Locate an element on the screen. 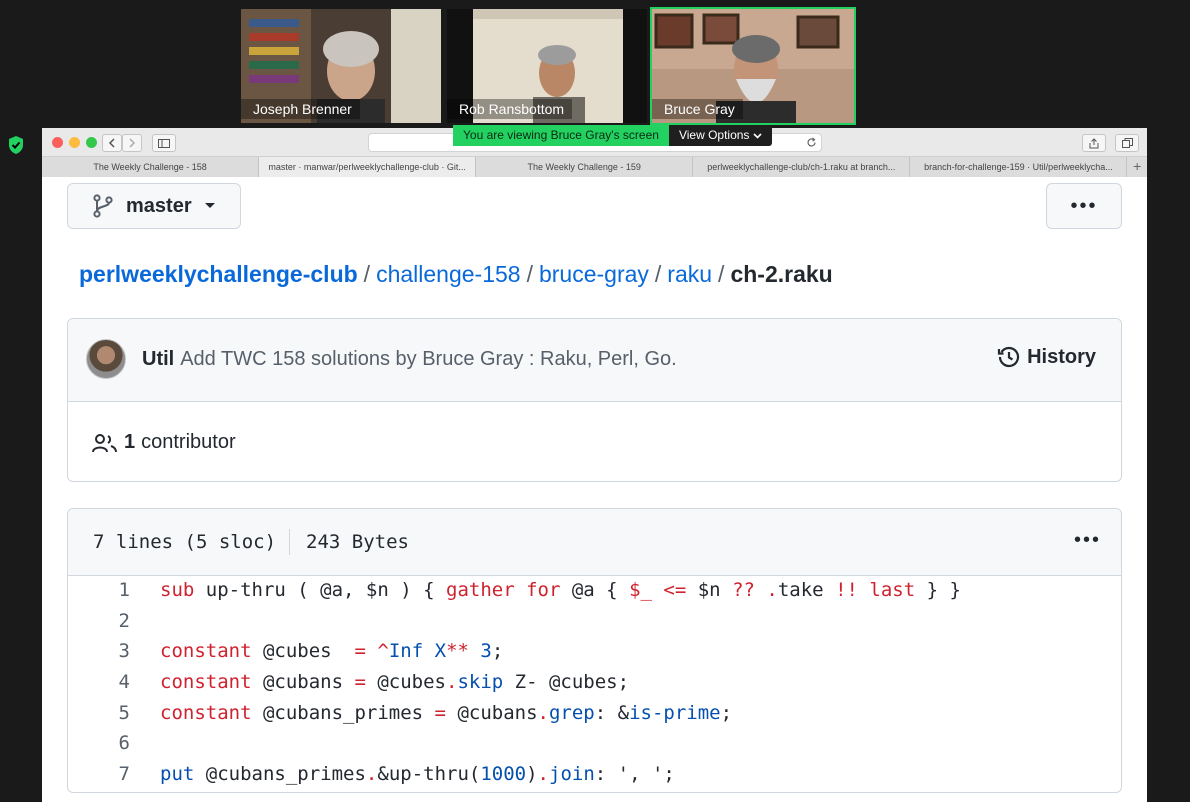 The width and height of the screenshot is (1190, 802). code-token: skip is located at coordinates (480, 682).